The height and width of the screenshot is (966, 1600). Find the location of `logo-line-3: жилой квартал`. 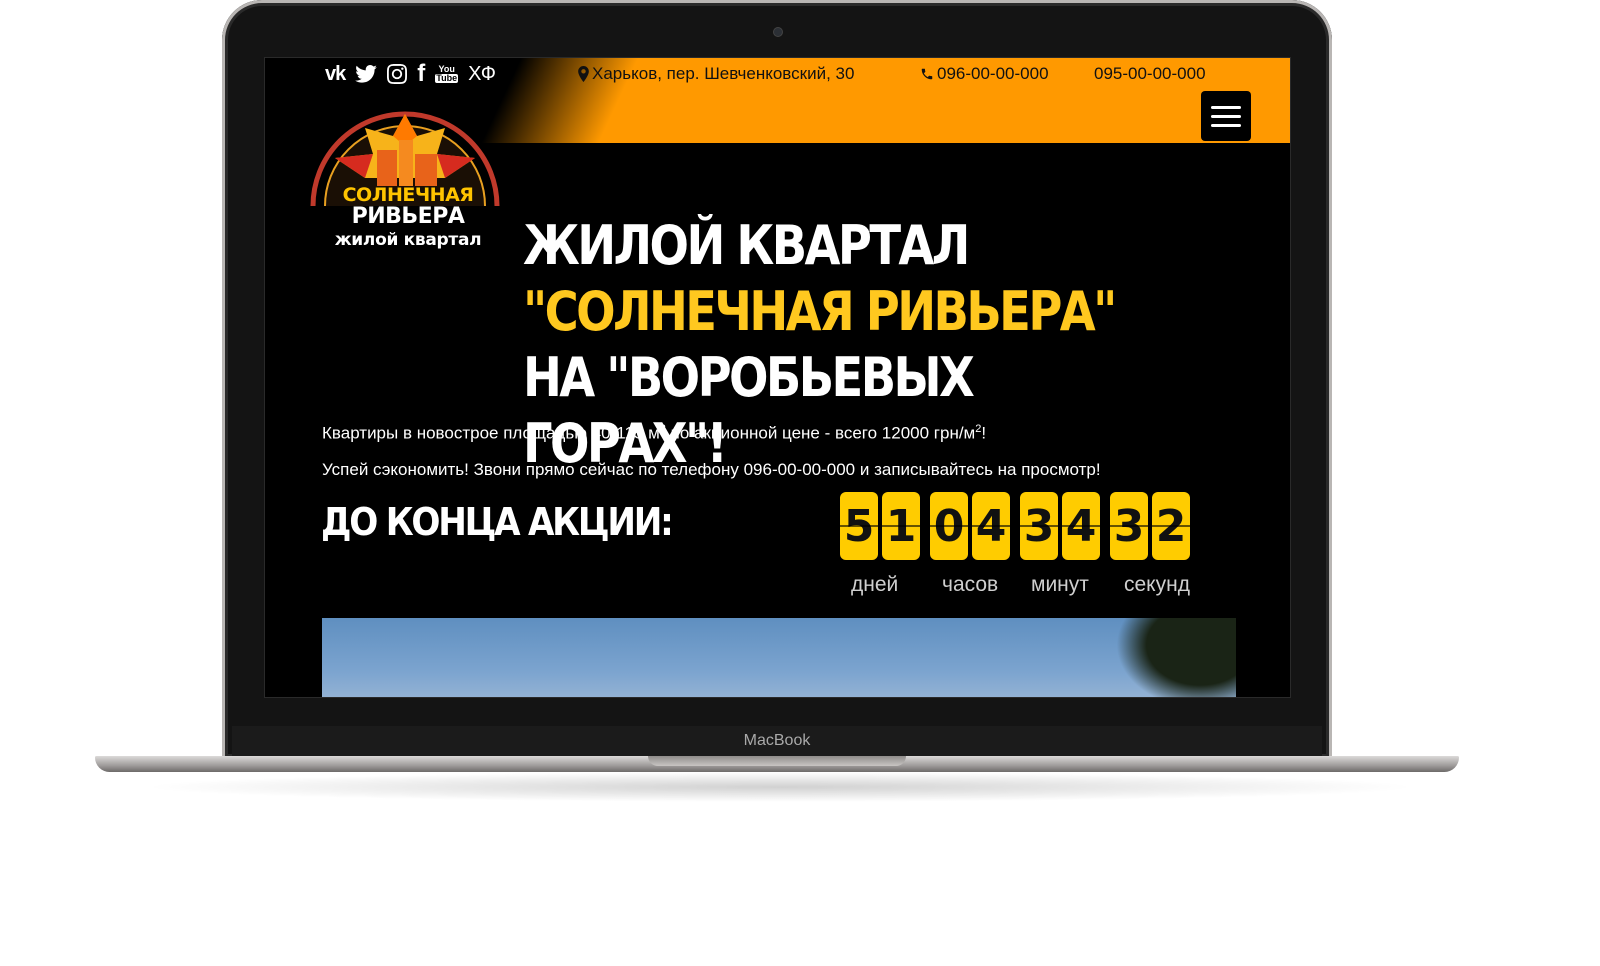

logo-line-3: жилой квартал is located at coordinates (408, 240).